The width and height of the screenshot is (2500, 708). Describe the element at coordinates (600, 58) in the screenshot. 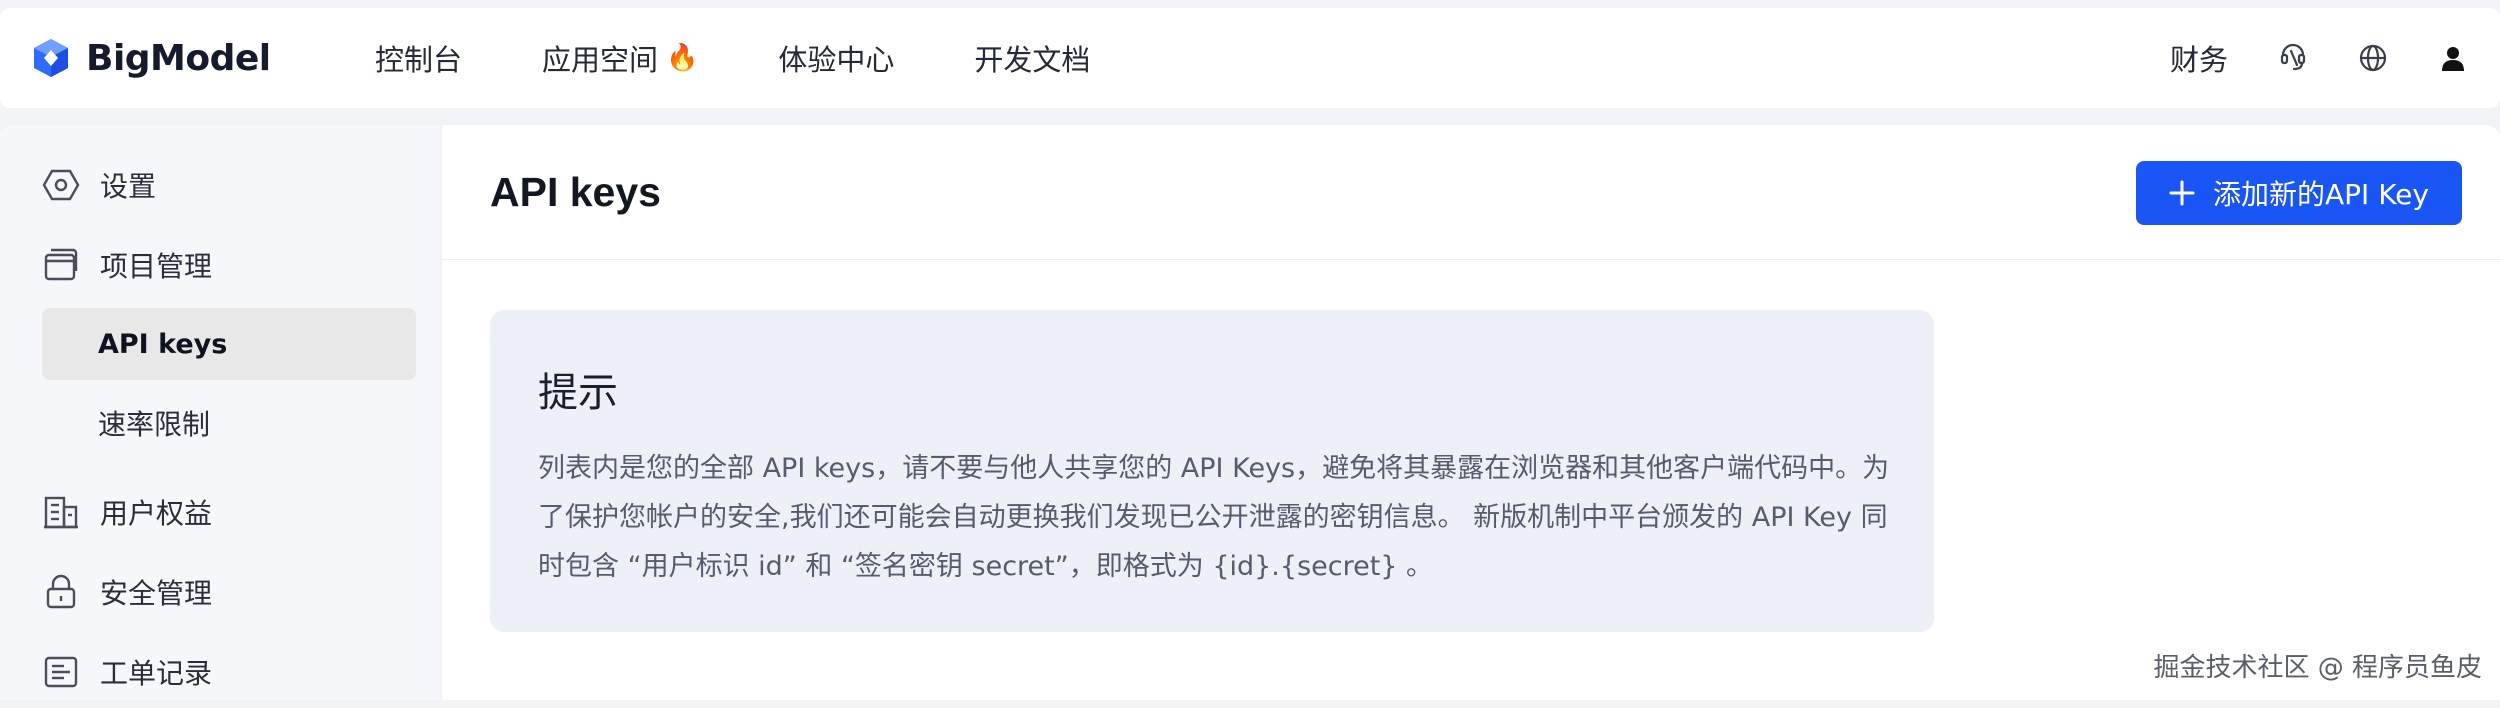

I see `nav-item-label: 应用空间` at that location.